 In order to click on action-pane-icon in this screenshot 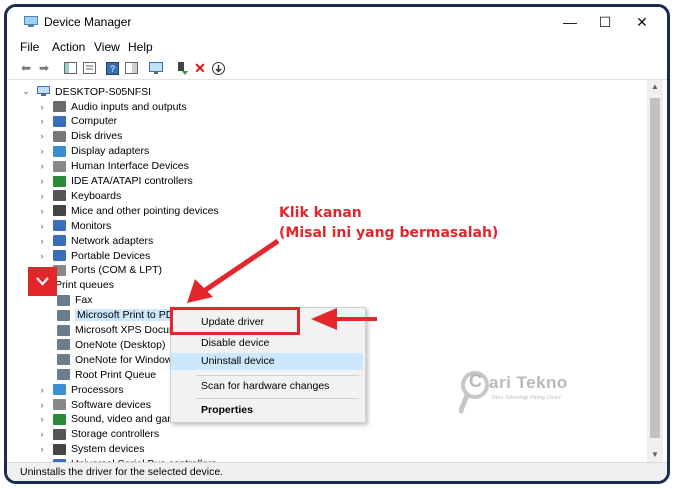, I will do `click(131, 68)`.